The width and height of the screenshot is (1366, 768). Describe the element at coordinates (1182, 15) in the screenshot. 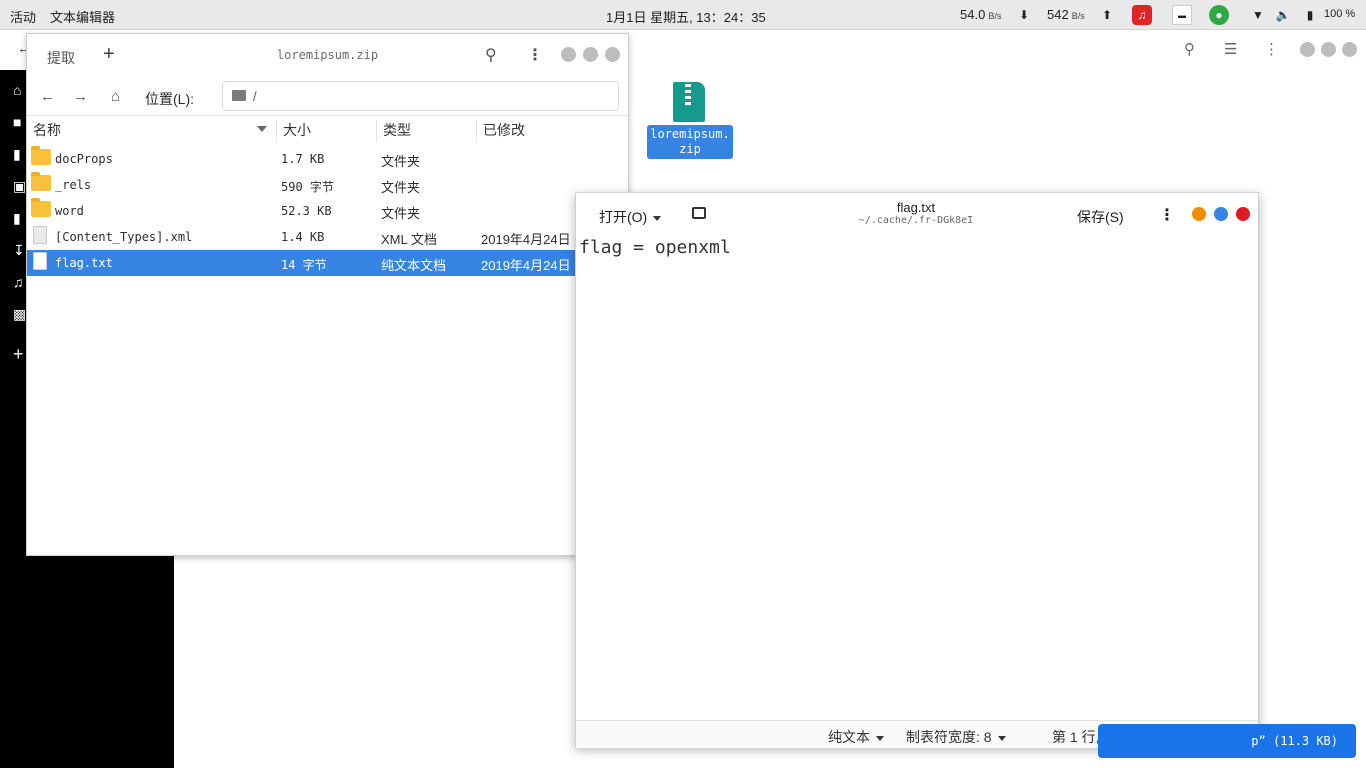

I see `tray-app-icon: ▬` at that location.